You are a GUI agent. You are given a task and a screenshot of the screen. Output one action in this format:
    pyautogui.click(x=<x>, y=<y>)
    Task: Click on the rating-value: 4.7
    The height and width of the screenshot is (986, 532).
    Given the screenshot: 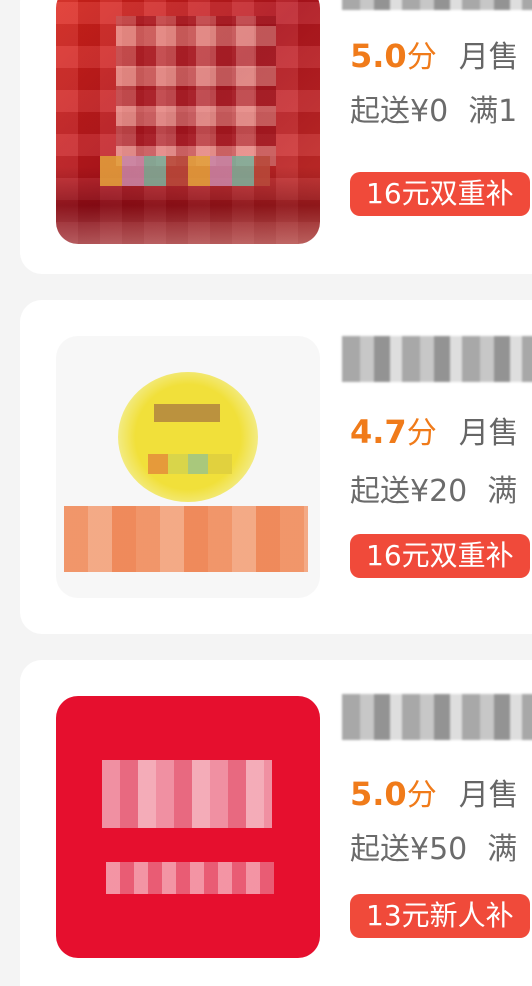 What is the action you would take?
    pyautogui.click(x=378, y=432)
    